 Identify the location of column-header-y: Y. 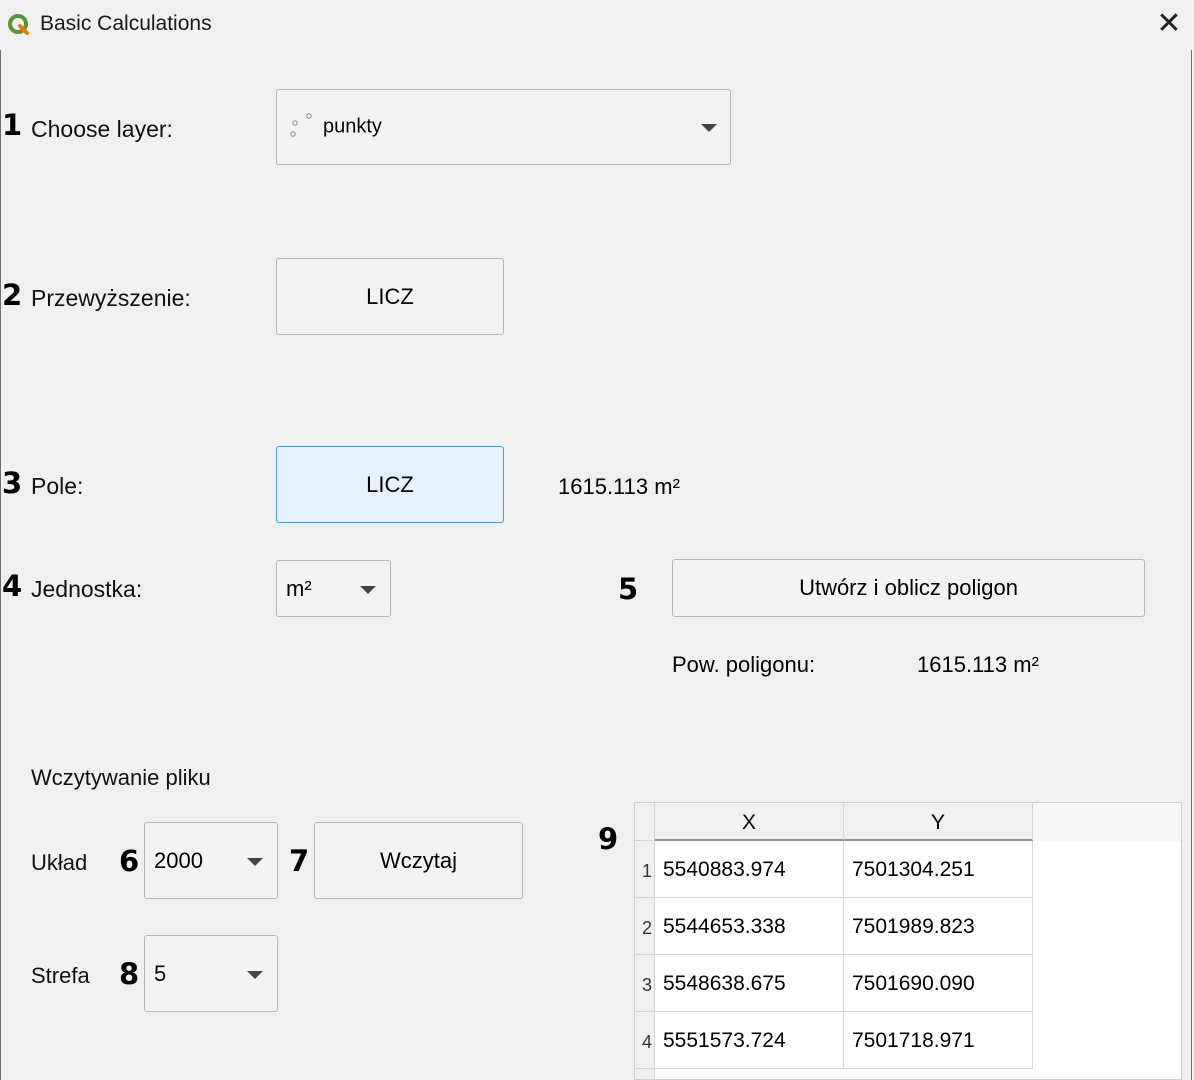
(938, 822).